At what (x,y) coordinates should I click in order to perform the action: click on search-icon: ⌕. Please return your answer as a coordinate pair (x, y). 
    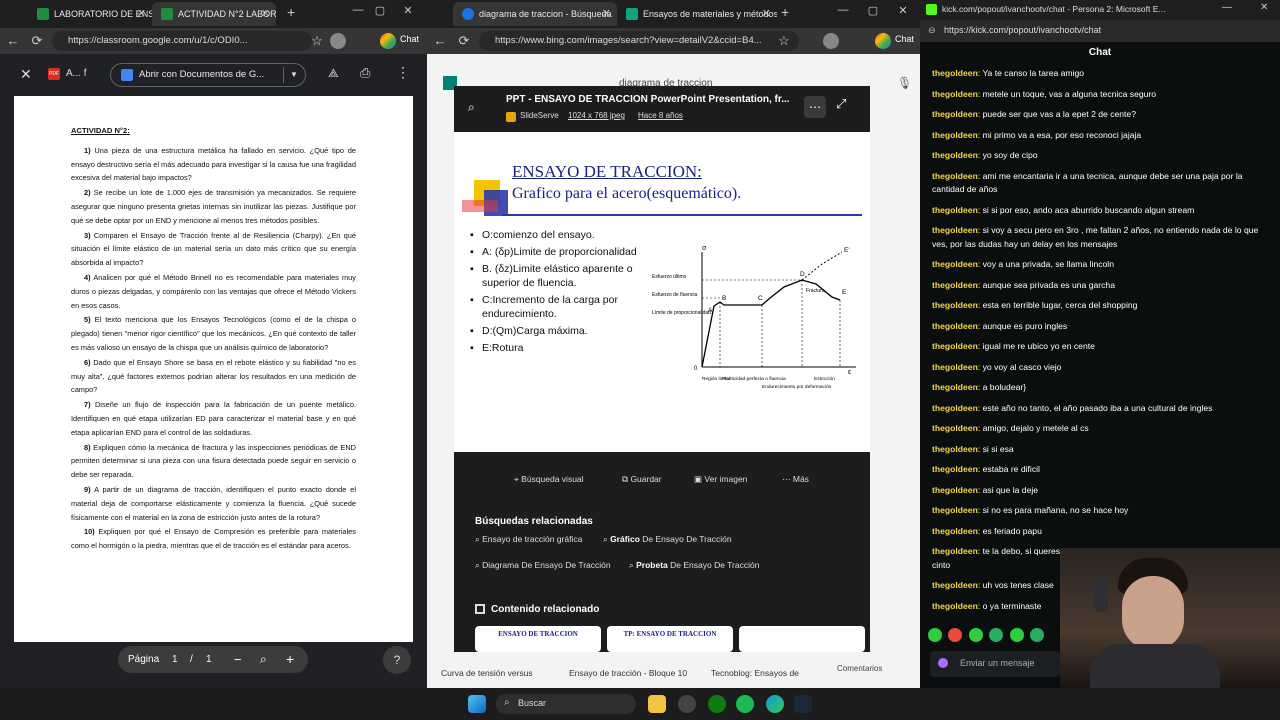
    Looking at the image, I should click on (471, 107).